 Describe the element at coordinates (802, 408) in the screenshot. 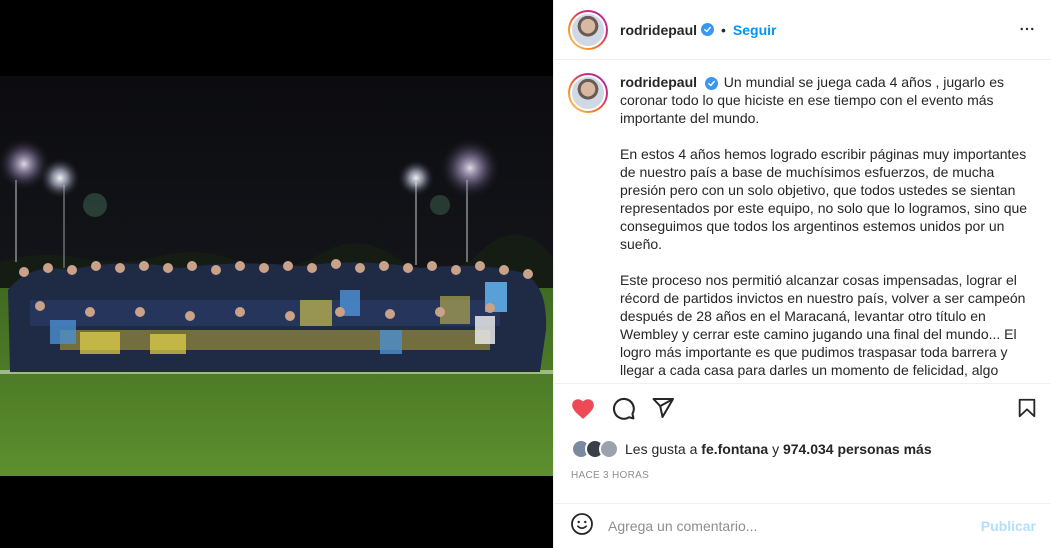

I see `action-bar` at that location.